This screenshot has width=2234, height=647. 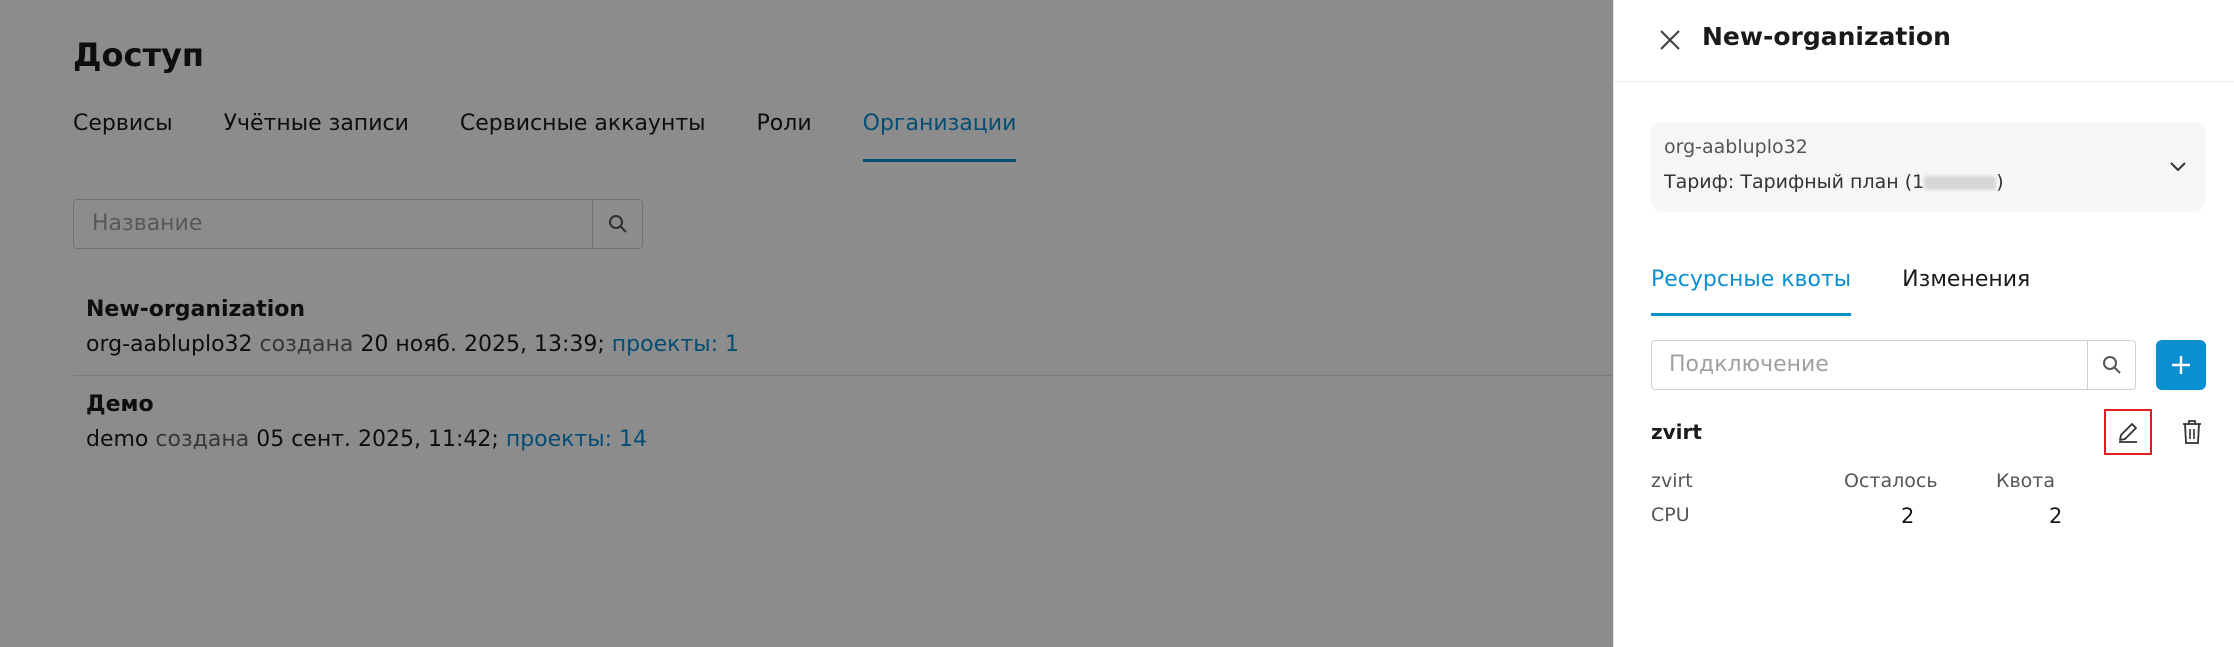 What do you see at coordinates (1869, 365) in the screenshot?
I see `connection-search-input: Подключение` at bounding box center [1869, 365].